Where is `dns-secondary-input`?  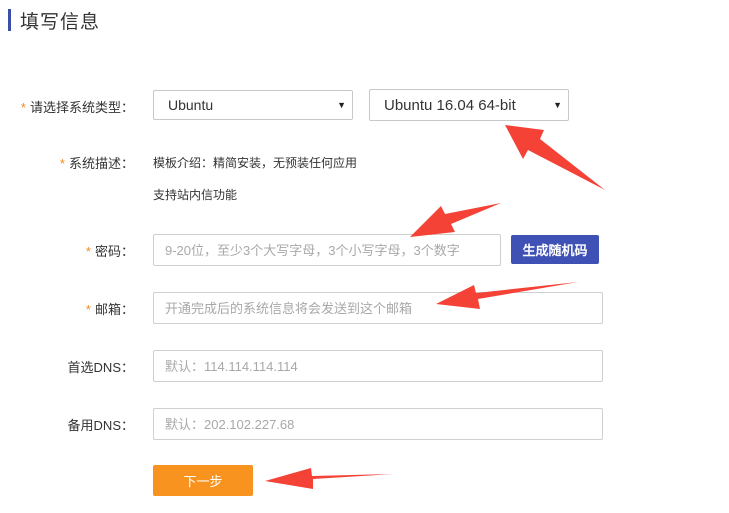 dns-secondary-input is located at coordinates (378, 424).